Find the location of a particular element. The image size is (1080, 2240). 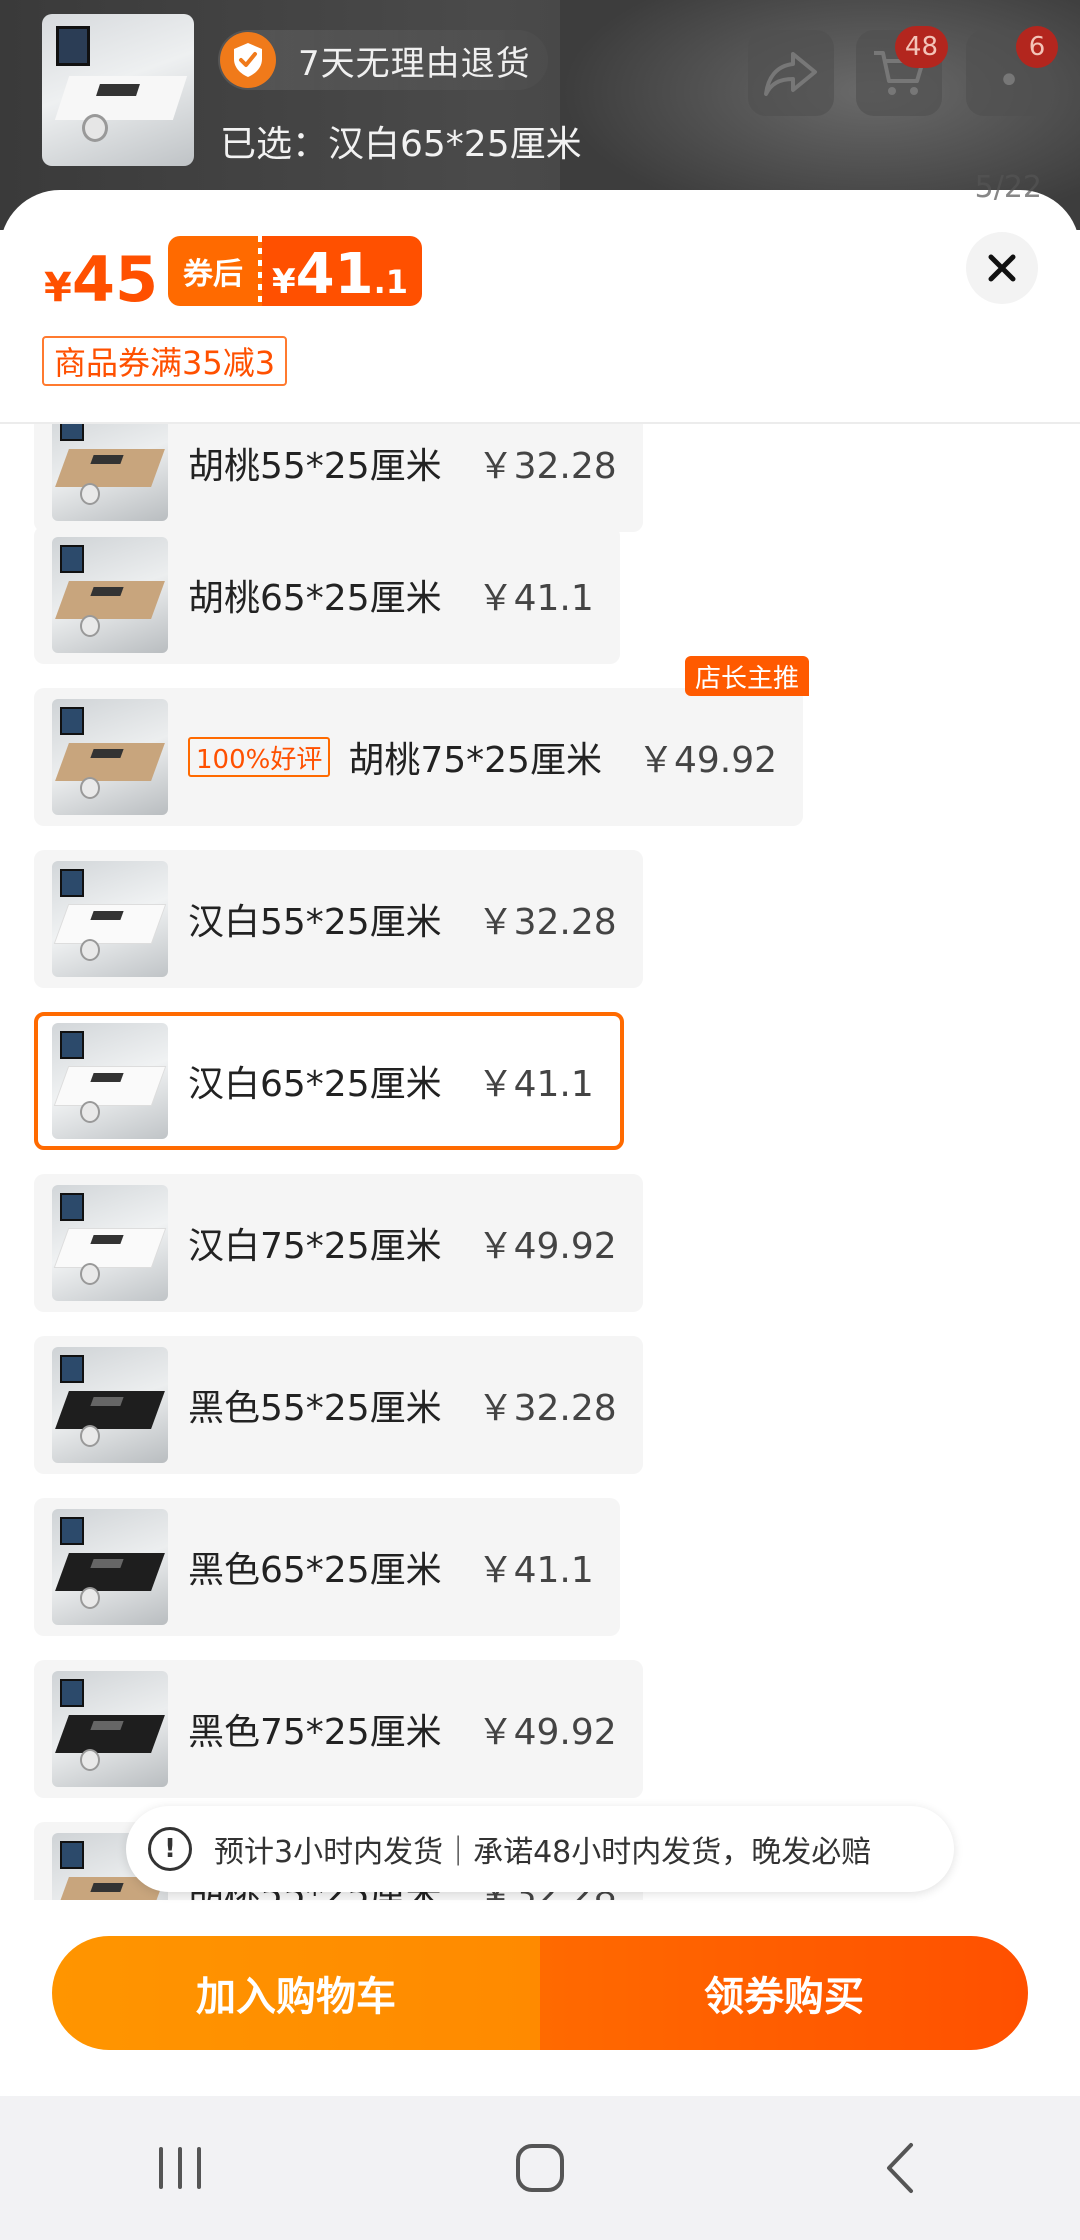

close-icon is located at coordinates (1002, 268).